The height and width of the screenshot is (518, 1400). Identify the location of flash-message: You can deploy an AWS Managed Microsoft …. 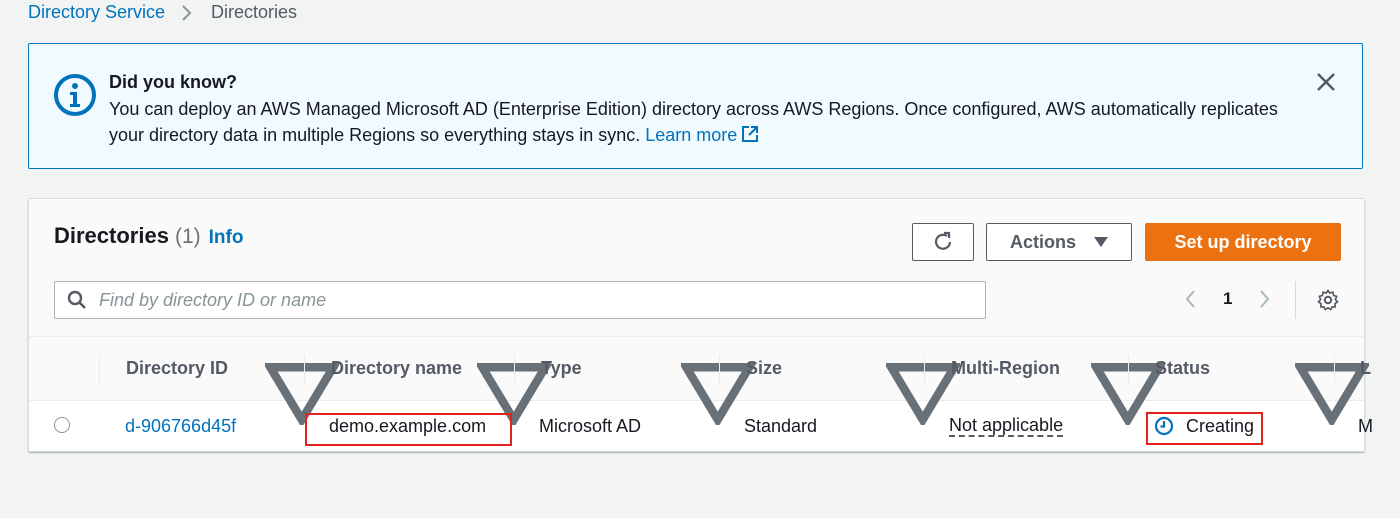
(704, 122).